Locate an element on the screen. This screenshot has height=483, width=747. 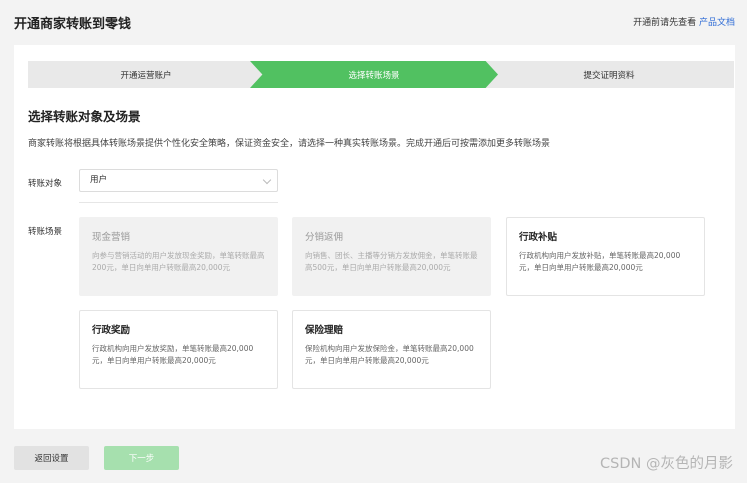
target-select-value: 用户 is located at coordinates (99, 180).